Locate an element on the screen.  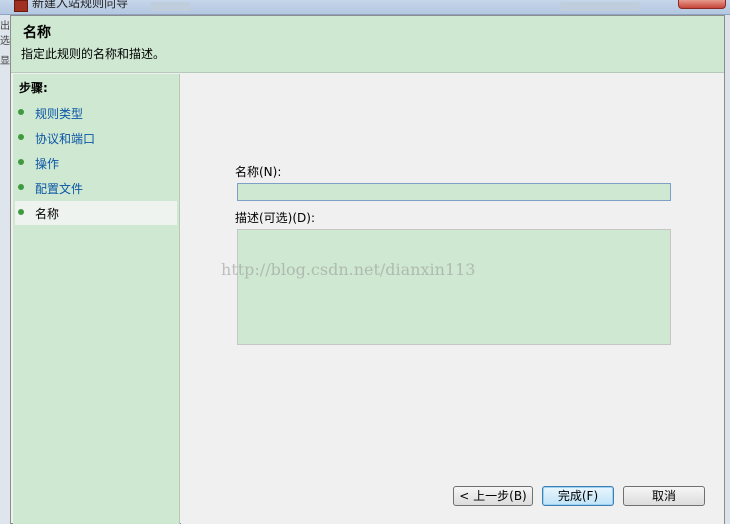
name-label: 名称(N): is located at coordinates (258, 172).